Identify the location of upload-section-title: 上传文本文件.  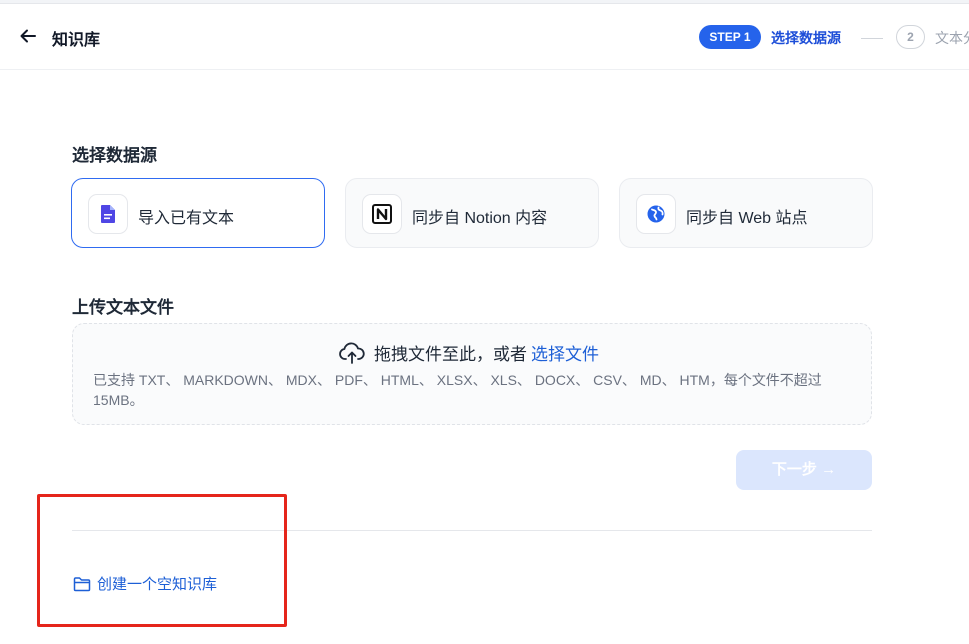
(123, 307).